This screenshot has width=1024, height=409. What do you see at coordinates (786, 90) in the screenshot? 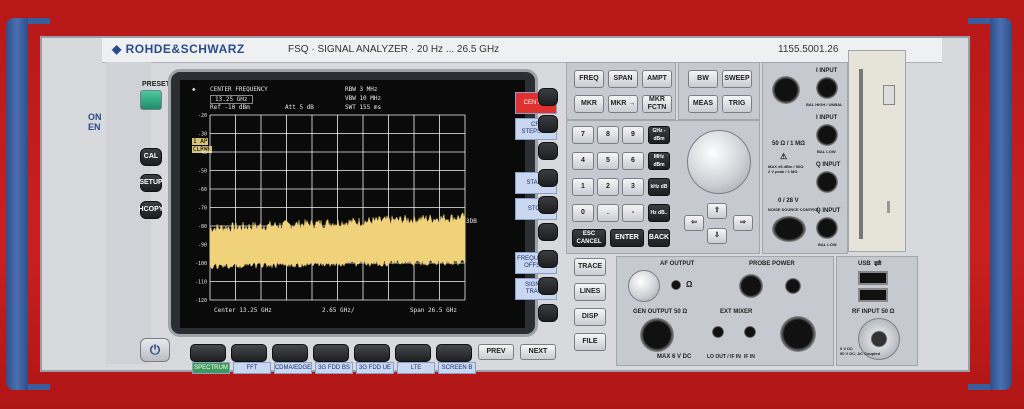
I see `aux-connector` at bounding box center [786, 90].